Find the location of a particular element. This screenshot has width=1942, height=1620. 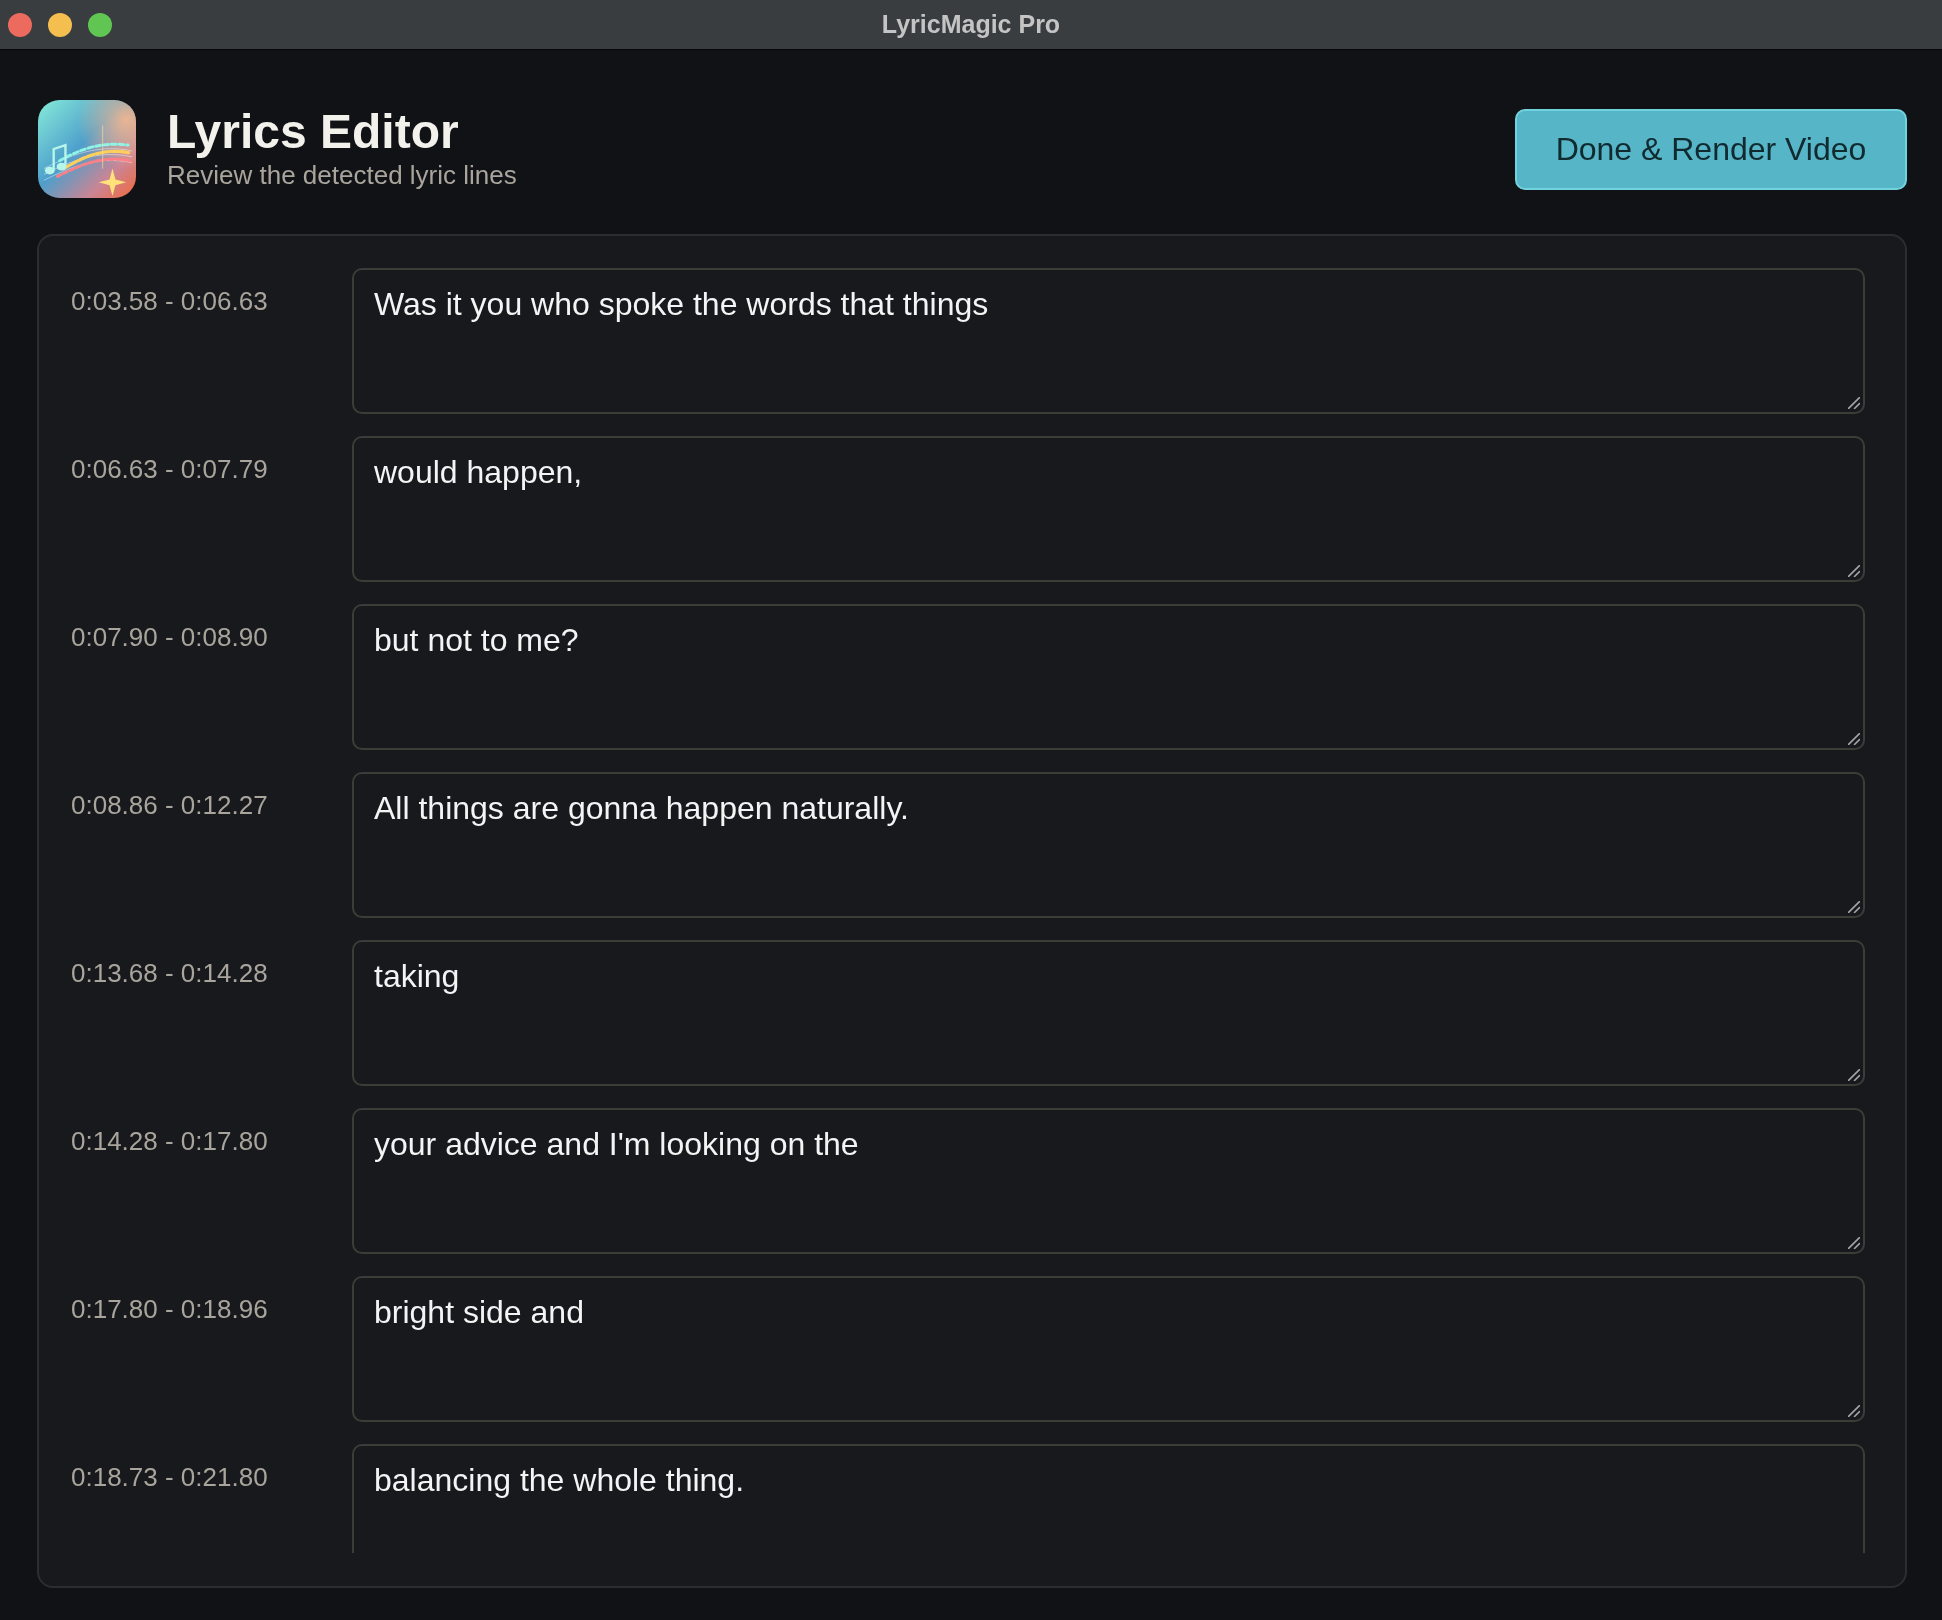

lyric-field: your advice and I'm looking on the is located at coordinates (1108, 1181).